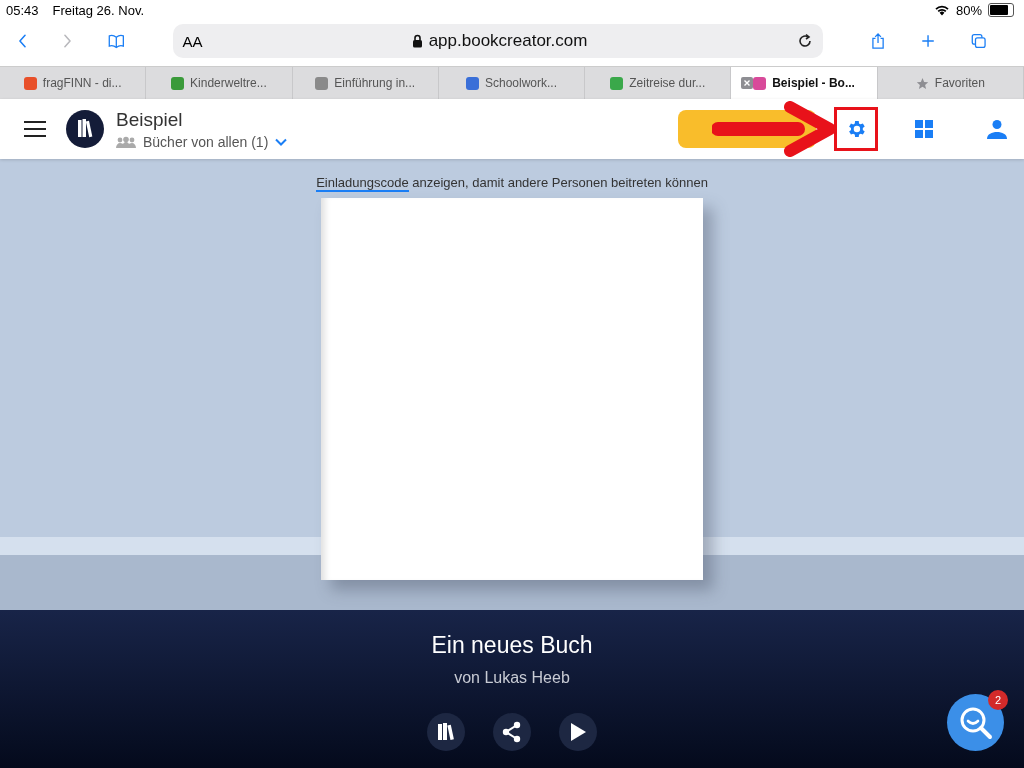 The image size is (1024, 768). I want to click on play-icon, so click(578, 732).